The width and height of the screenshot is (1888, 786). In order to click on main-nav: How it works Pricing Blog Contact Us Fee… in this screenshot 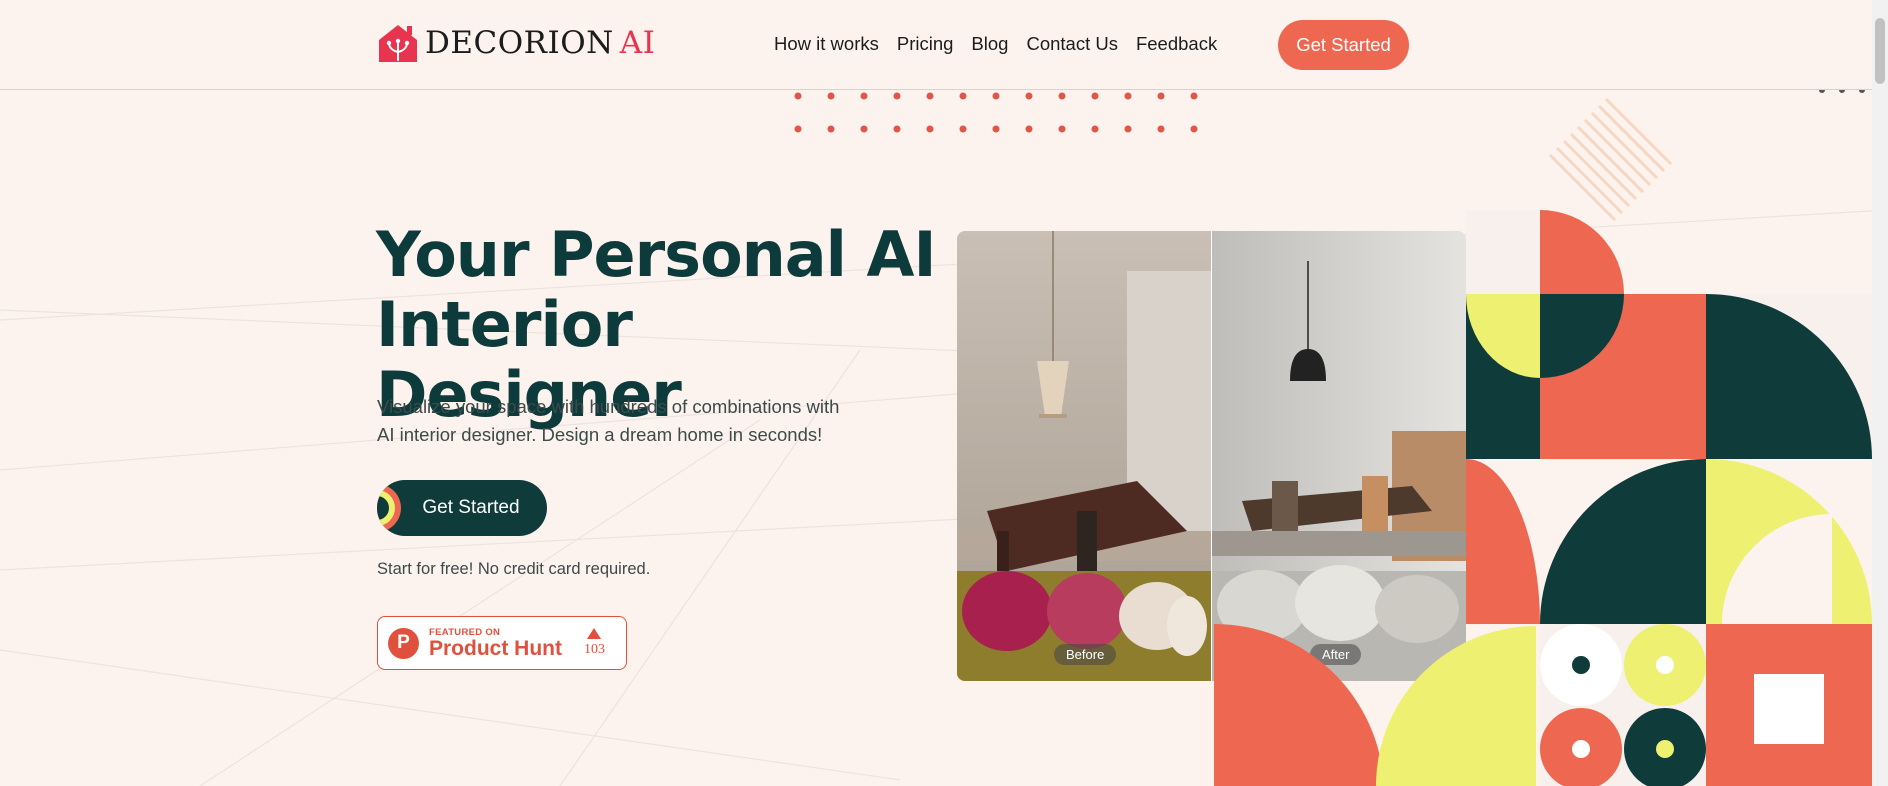, I will do `click(995, 44)`.